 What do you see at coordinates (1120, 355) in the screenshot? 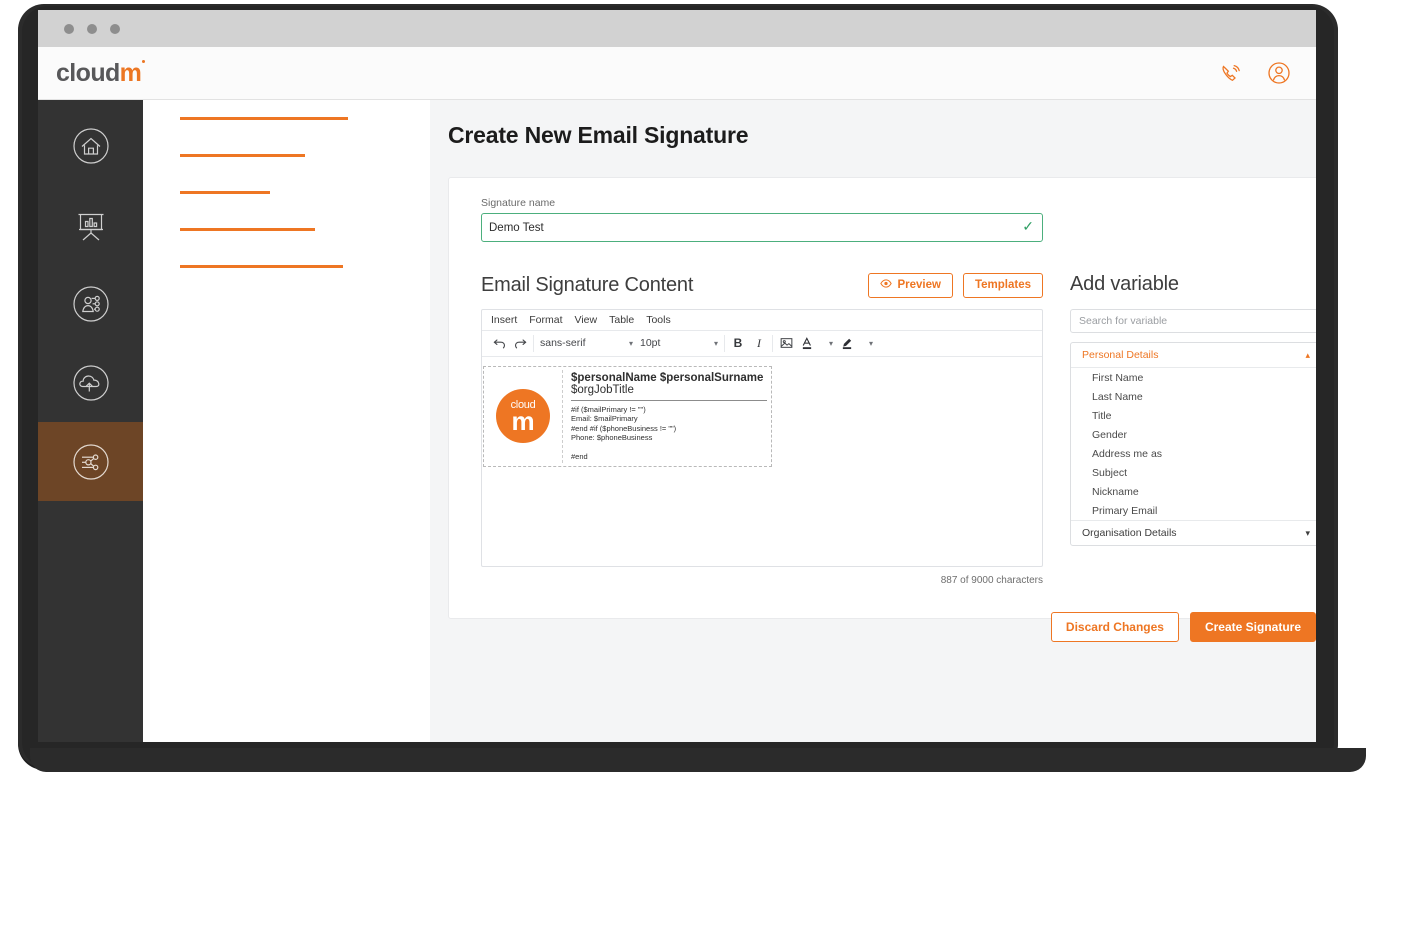
I see `variable-group-label: Personal Details` at bounding box center [1120, 355].